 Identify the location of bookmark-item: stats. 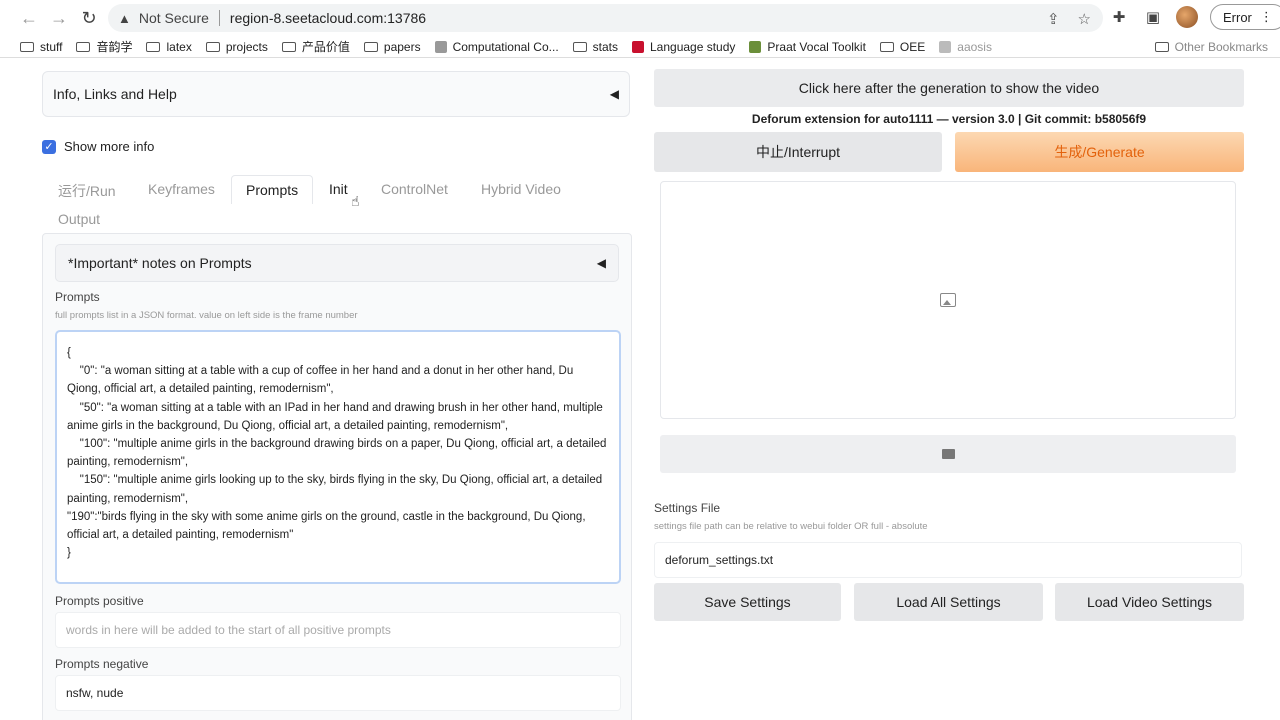
(595, 46).